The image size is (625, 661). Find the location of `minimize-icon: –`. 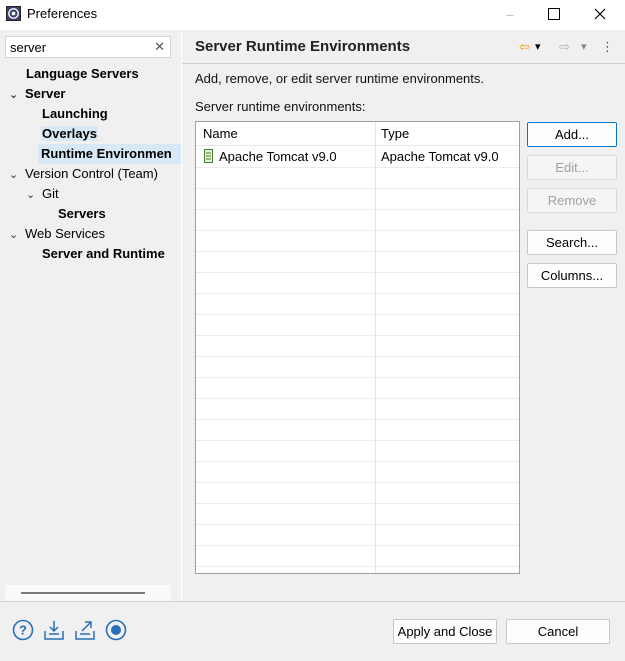

minimize-icon: – is located at coordinates (510, 14).